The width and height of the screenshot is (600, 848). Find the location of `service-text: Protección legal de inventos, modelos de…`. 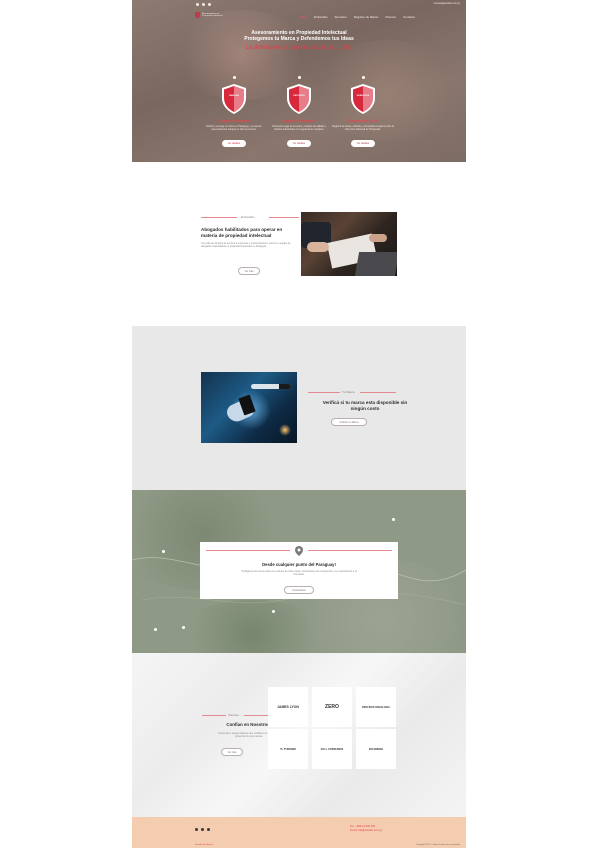

service-text: Protección legal de inventos, modelos de… is located at coordinates (299, 128).